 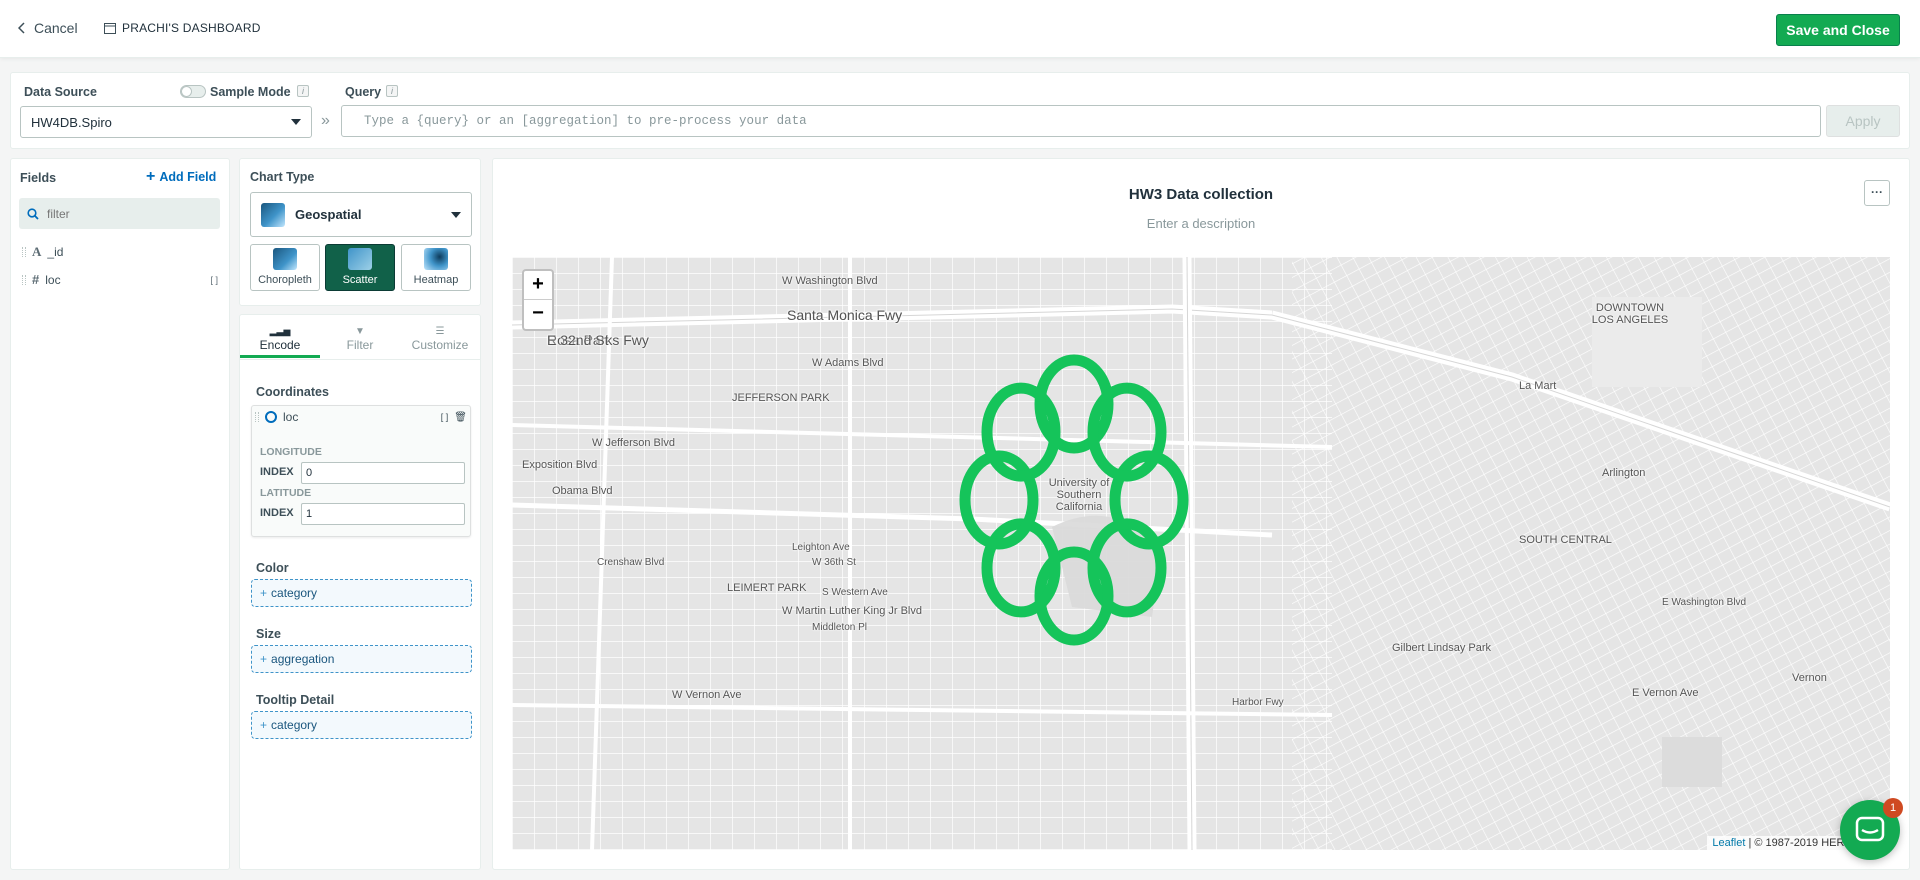 What do you see at coordinates (127, 213) in the screenshot?
I see `filter-input` at bounding box center [127, 213].